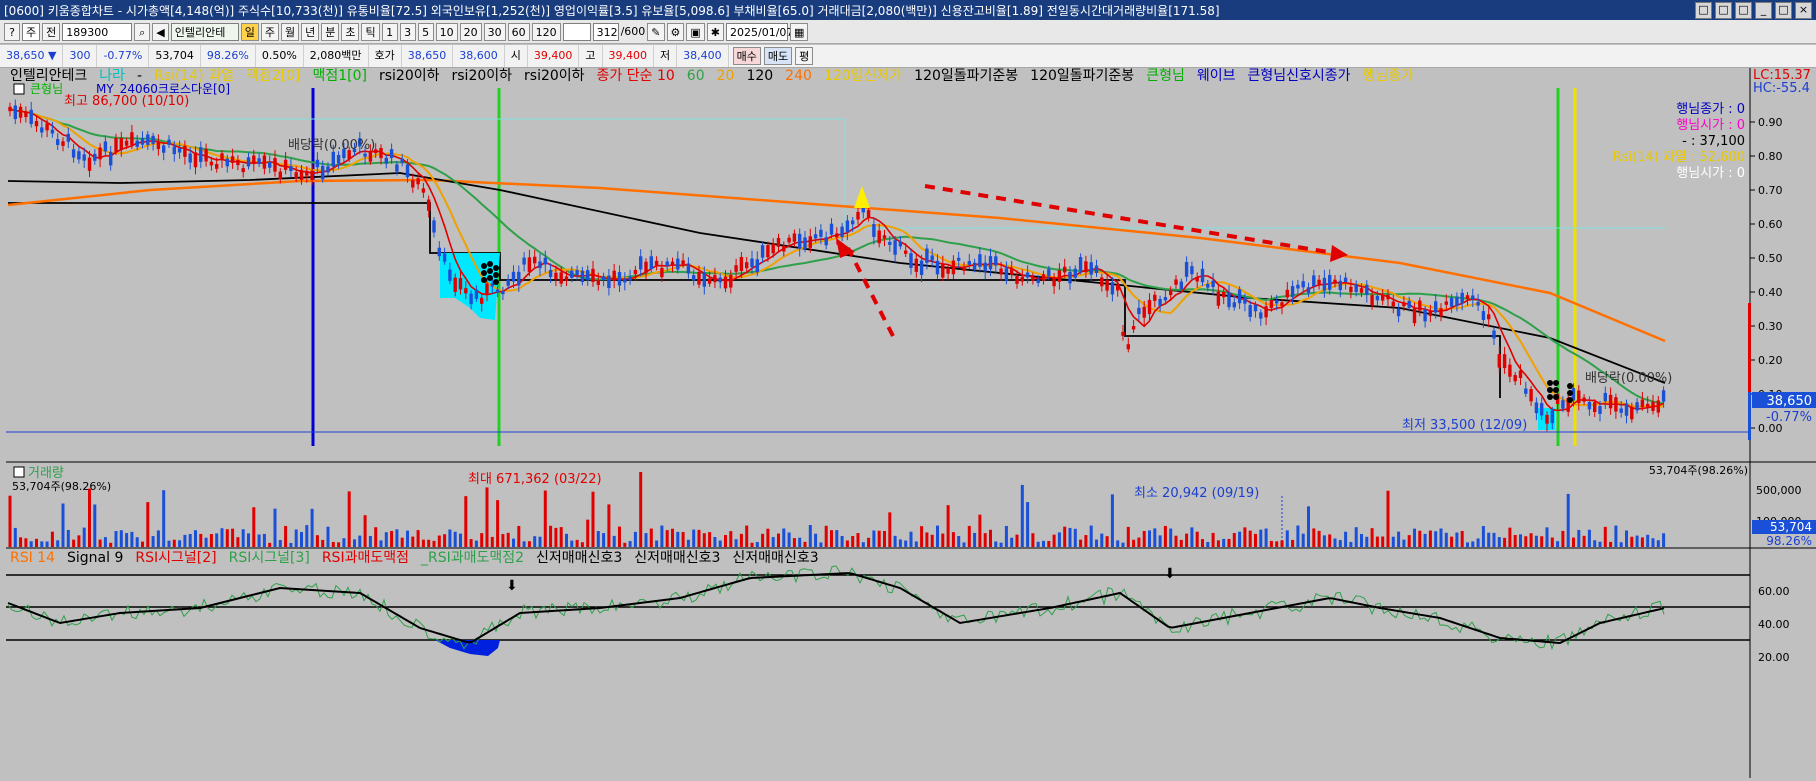  What do you see at coordinates (1783, 10) in the screenshot?
I see `maximize-button: □` at bounding box center [1783, 10].